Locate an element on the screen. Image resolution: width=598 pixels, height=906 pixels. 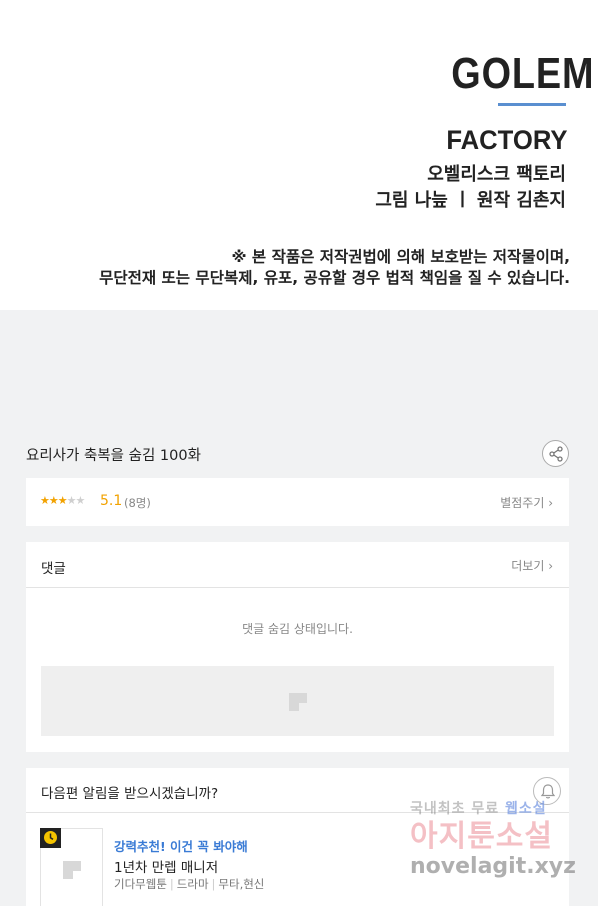
recommendation-genre: 드라마 is located at coordinates (192, 884).